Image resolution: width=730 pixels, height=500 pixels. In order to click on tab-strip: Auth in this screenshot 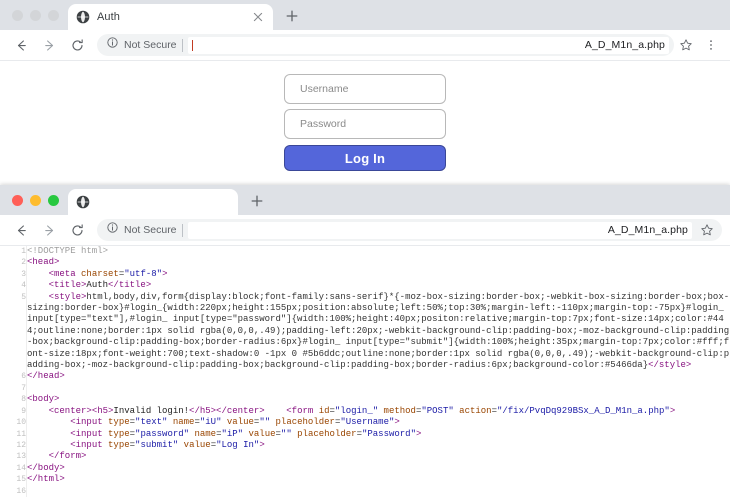, I will do `click(365, 15)`.